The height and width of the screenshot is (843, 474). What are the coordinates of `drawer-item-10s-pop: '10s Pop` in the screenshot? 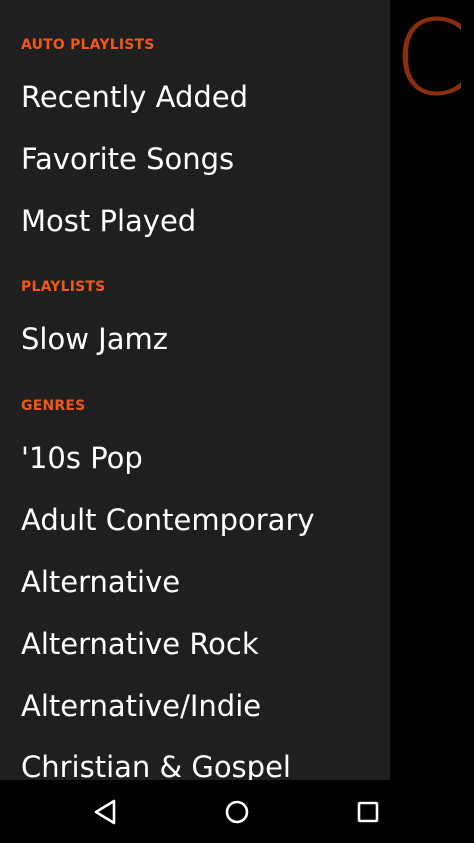 It's located at (82, 458).